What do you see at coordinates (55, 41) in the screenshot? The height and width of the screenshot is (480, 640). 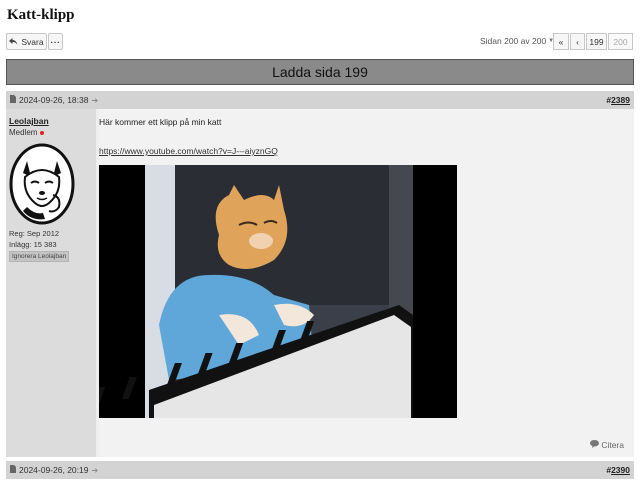 I see `more-options-button: ···` at bounding box center [55, 41].